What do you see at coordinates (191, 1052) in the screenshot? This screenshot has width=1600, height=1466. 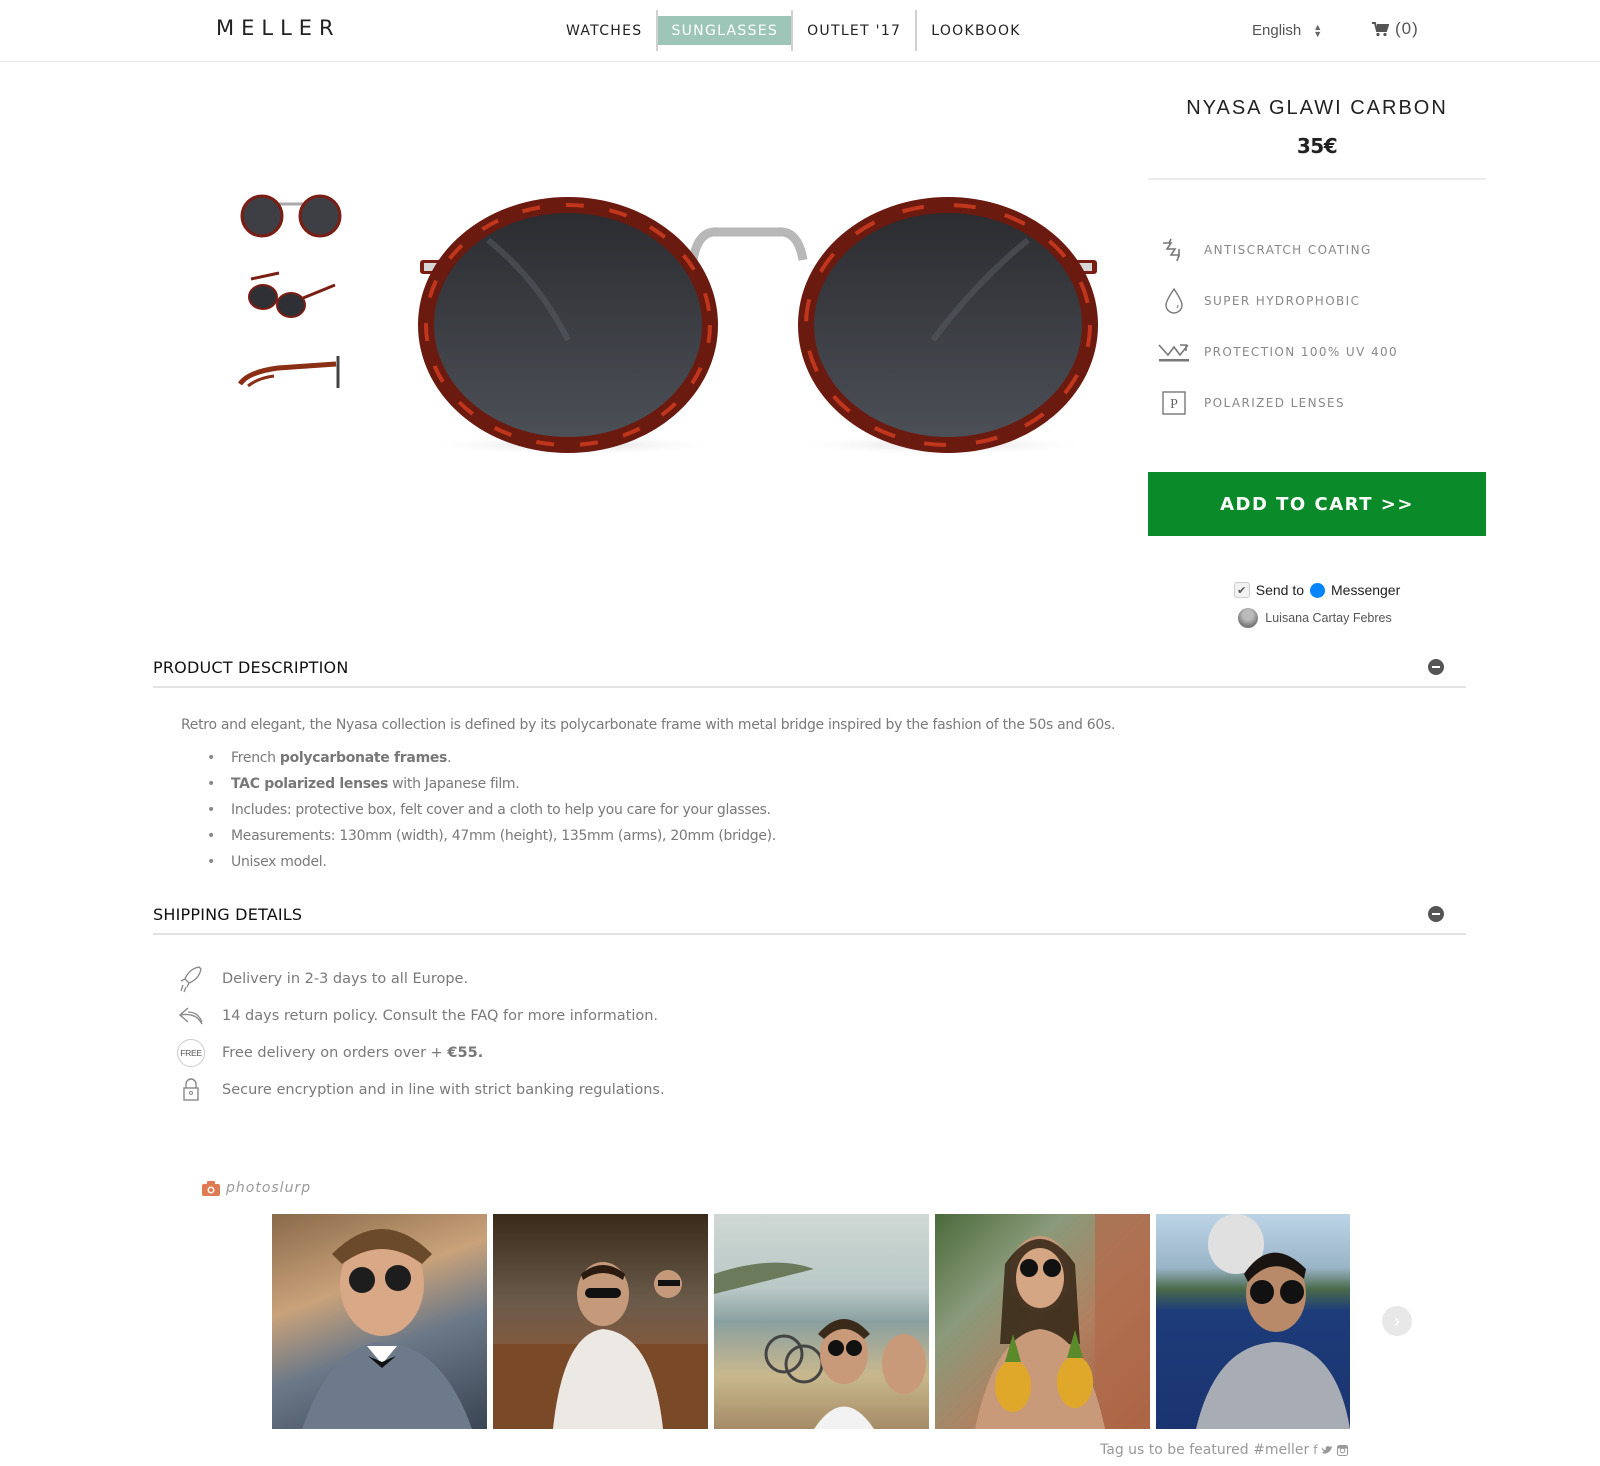 I see `free-badge-icon: FREE` at bounding box center [191, 1052].